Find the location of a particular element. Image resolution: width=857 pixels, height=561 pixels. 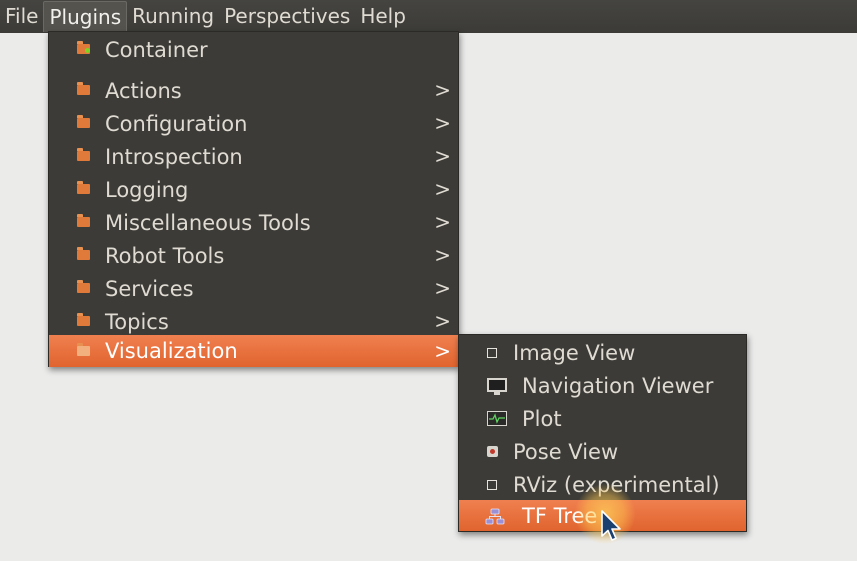

menu-item-navigation-viewer: Navigation Viewer is located at coordinates (602, 385).